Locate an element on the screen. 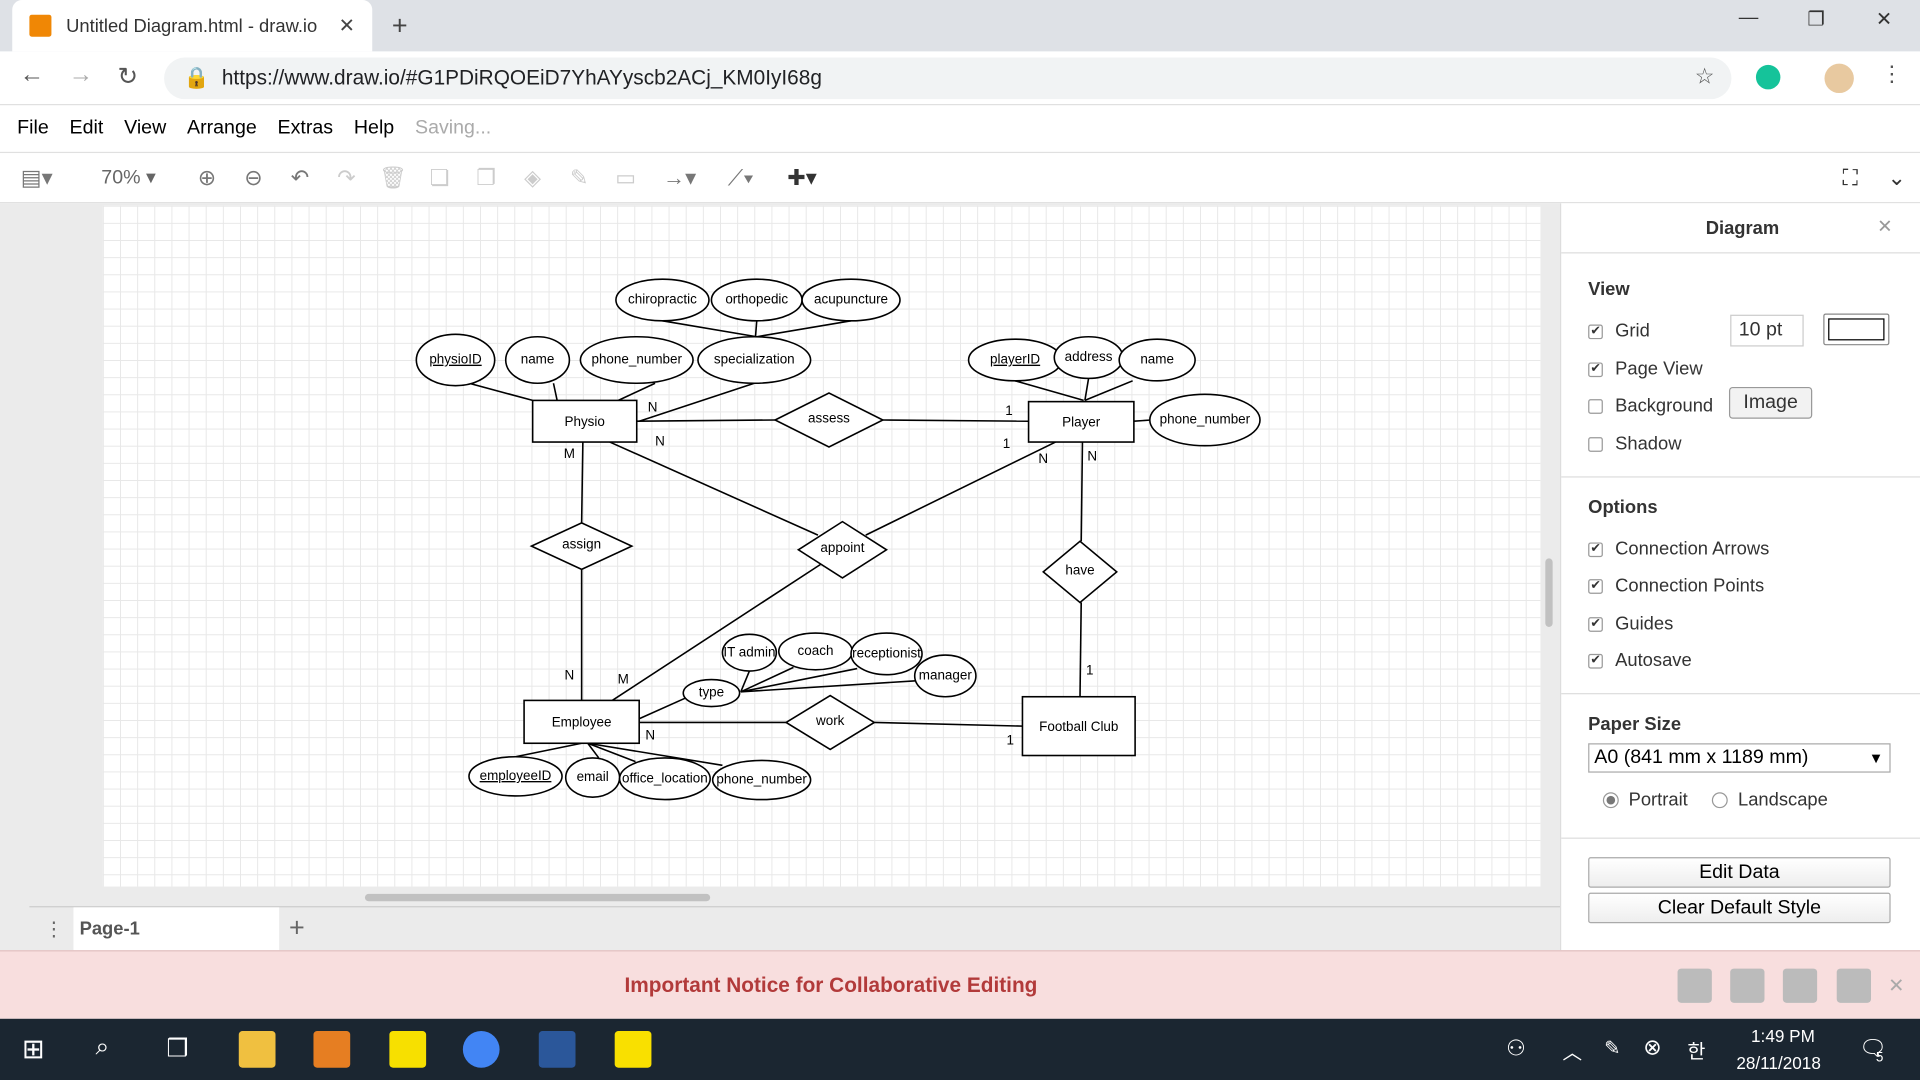 This screenshot has height=1080, width=1920. relationship-label: appoint is located at coordinates (842, 547).